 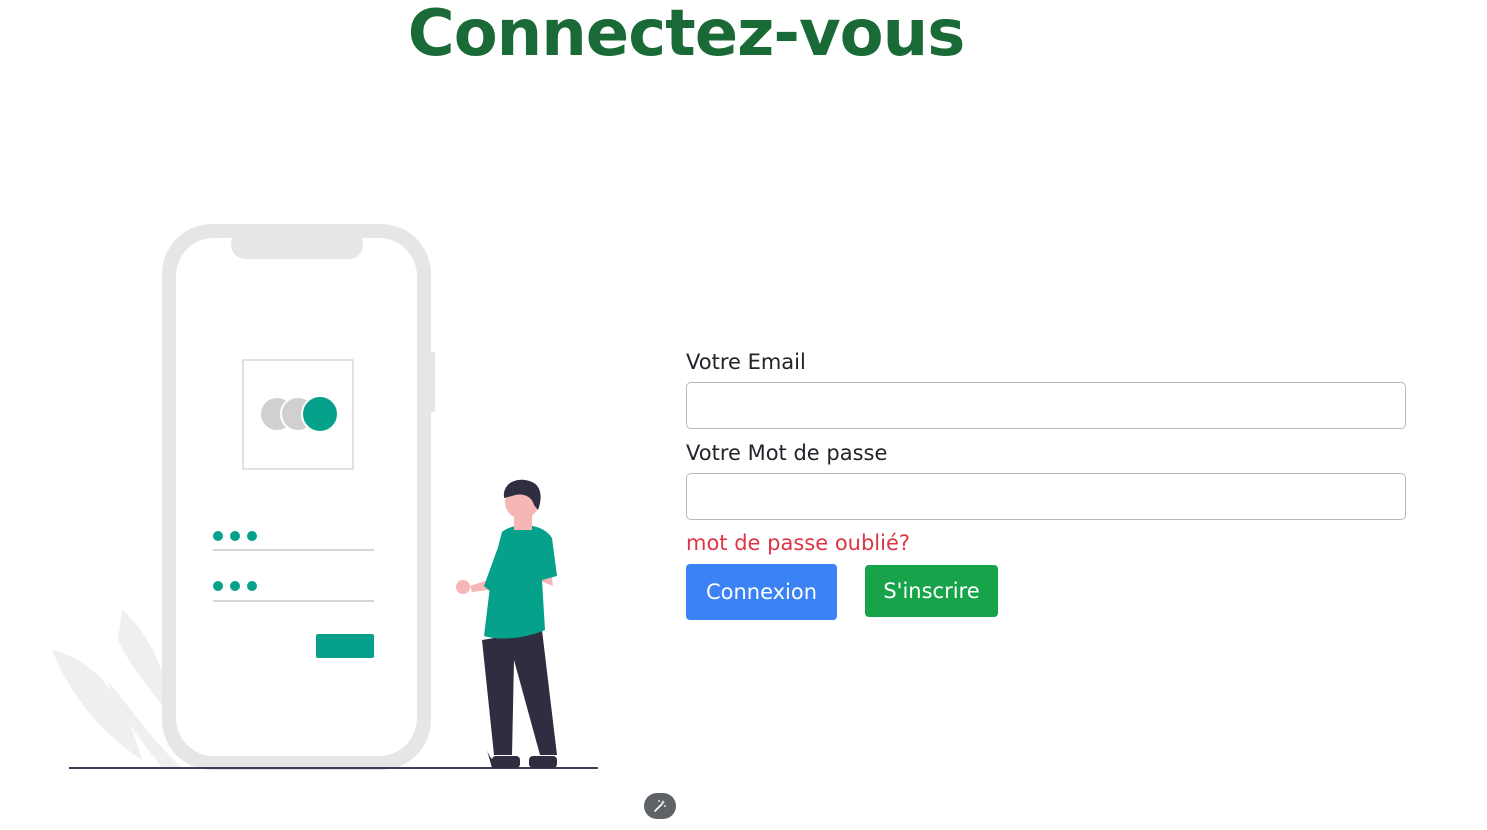 What do you see at coordinates (931, 591) in the screenshot?
I see `signup-button: S'inscrire` at bounding box center [931, 591].